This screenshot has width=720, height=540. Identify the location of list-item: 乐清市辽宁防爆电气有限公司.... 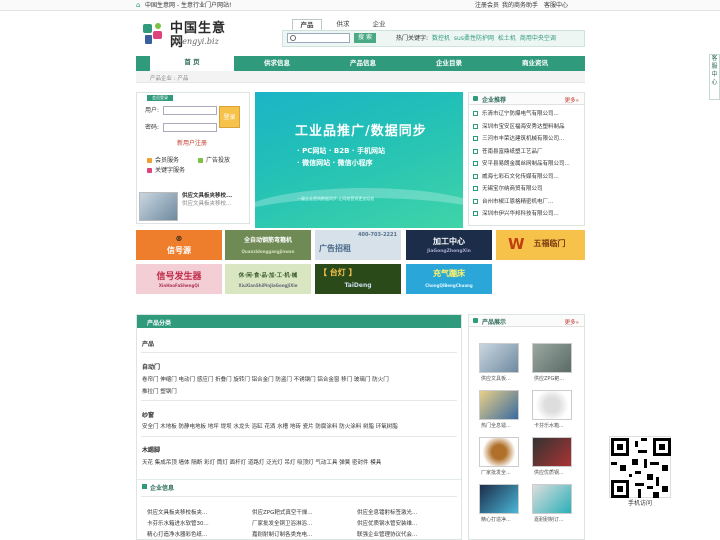
(521, 117).